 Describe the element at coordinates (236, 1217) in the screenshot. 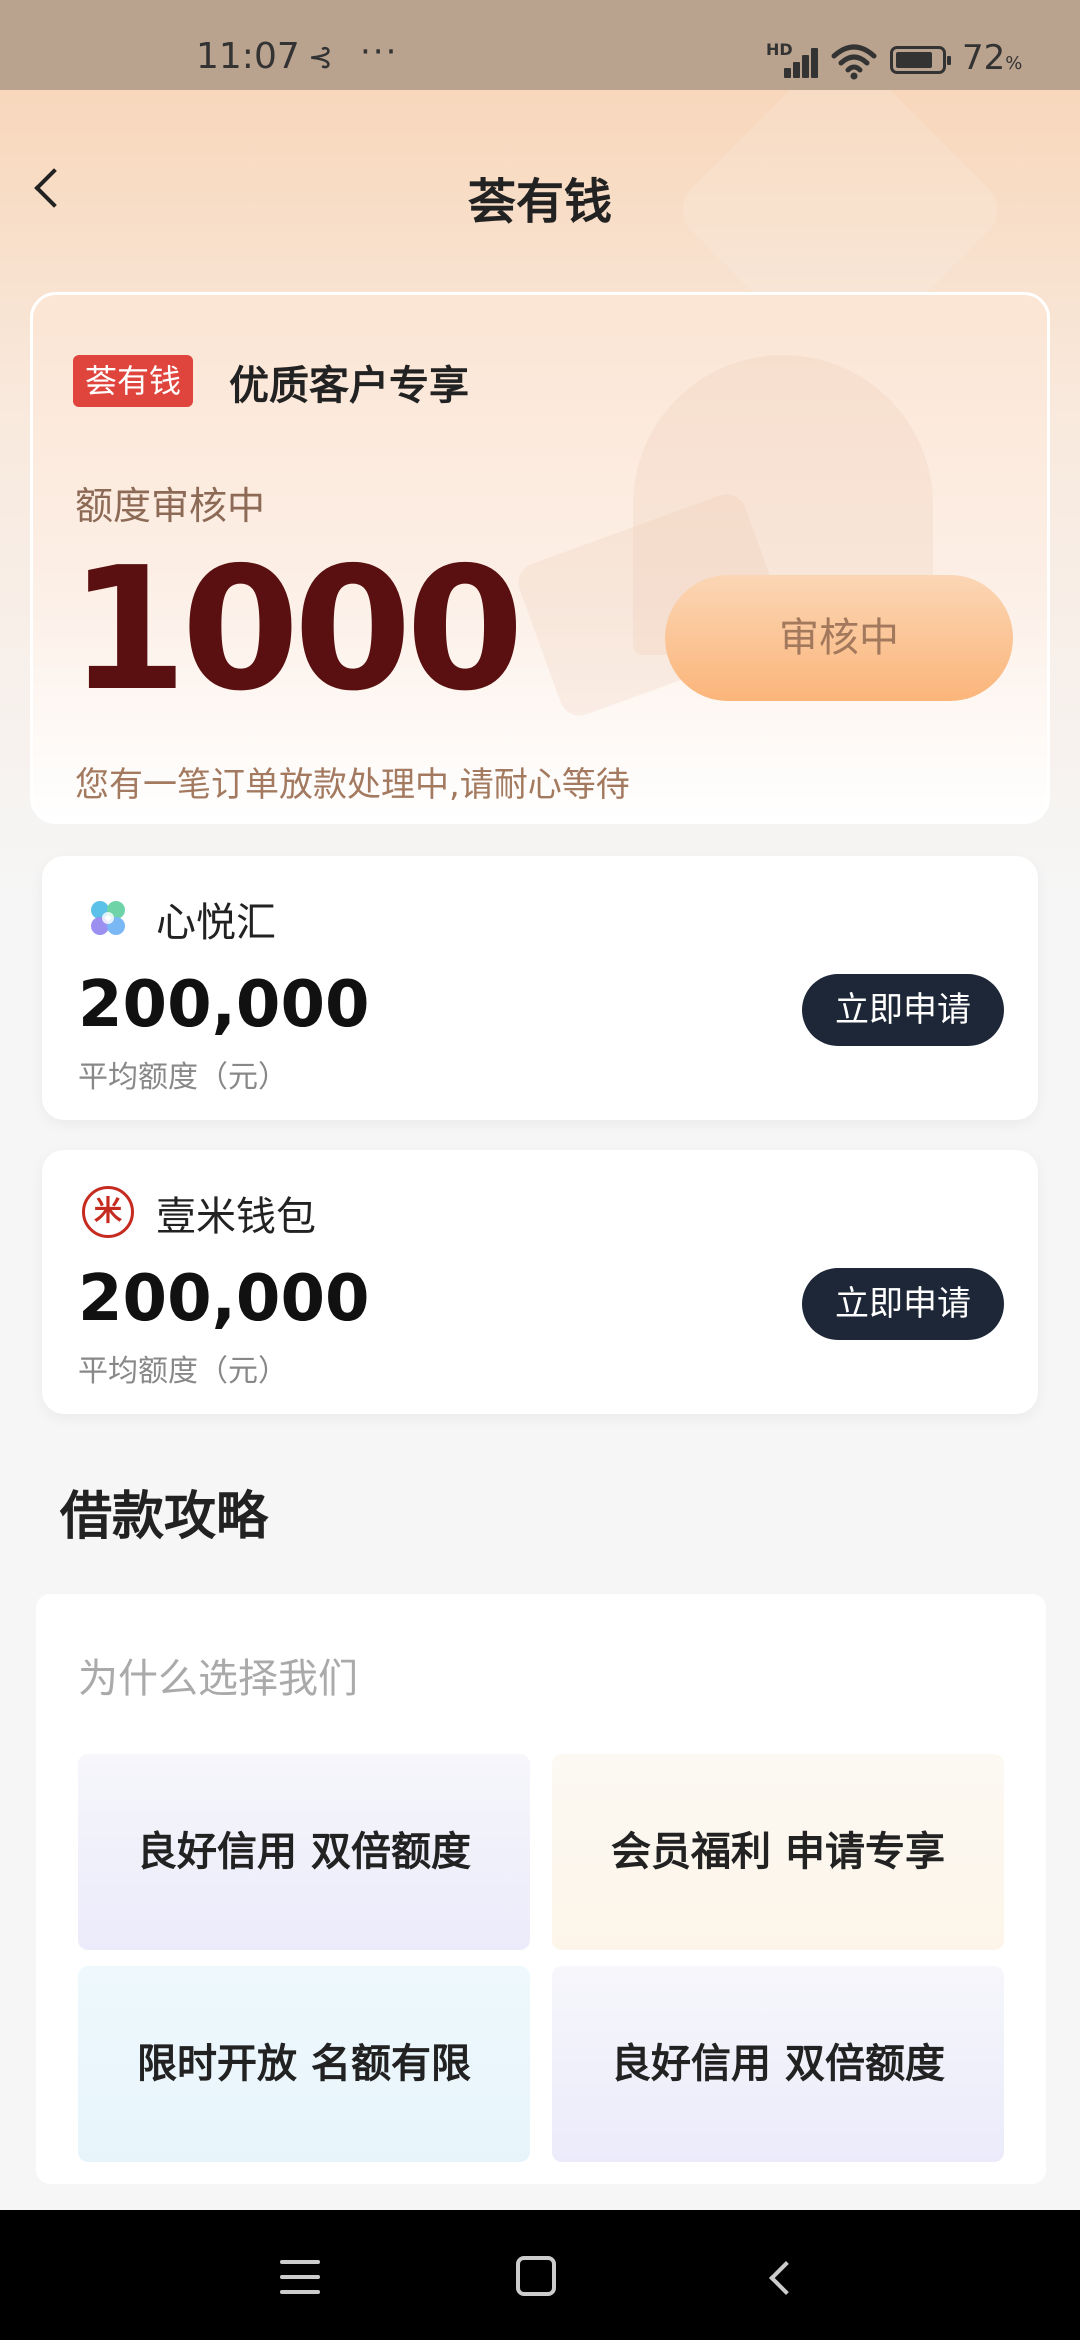

I see `product-name: 壹米钱包` at that location.